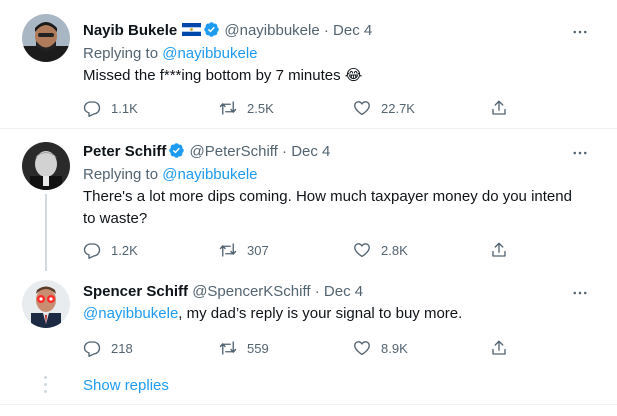 The width and height of the screenshot is (617, 416). I want to click on show-replies-link: Show replies, so click(126, 386).